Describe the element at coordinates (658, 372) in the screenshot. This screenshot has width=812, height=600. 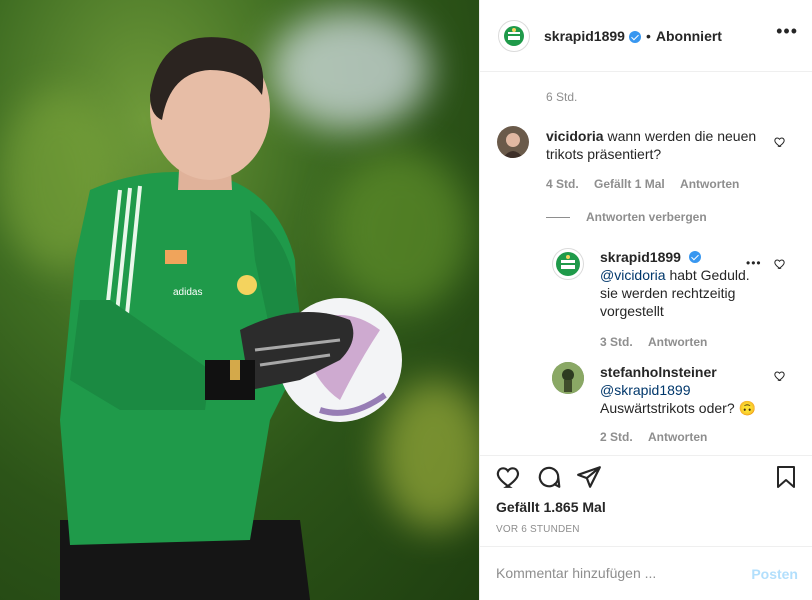
I see `reply-user: stefanholnsteiner` at that location.